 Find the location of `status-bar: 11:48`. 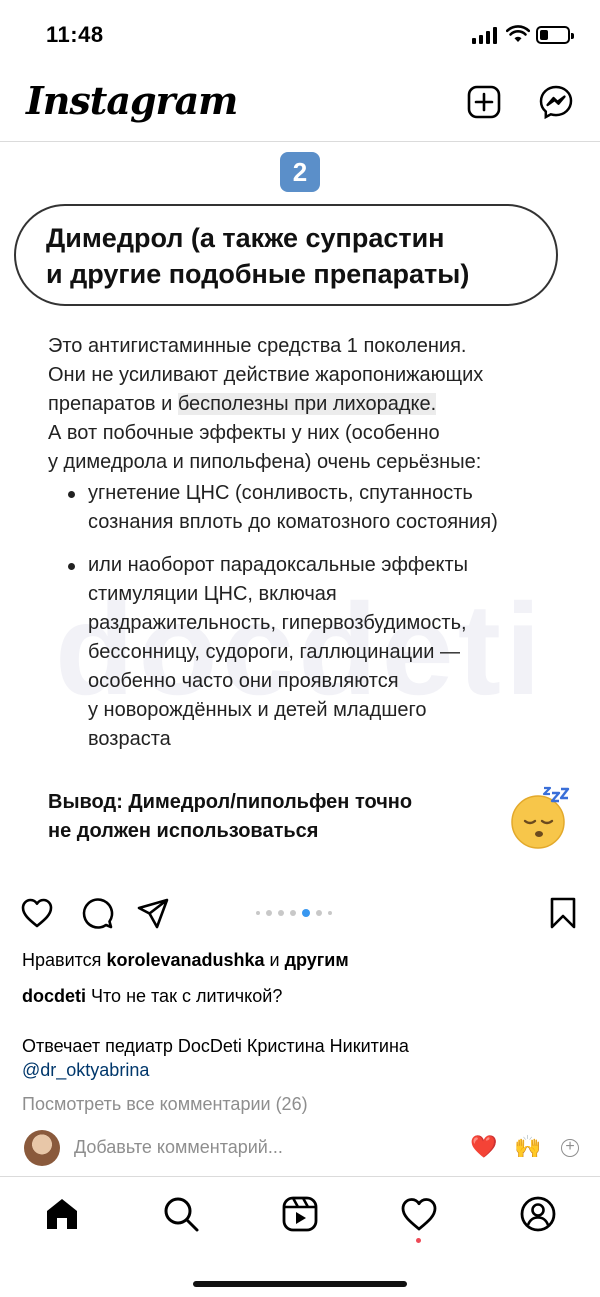

status-bar: 11:48 is located at coordinates (300, 35).